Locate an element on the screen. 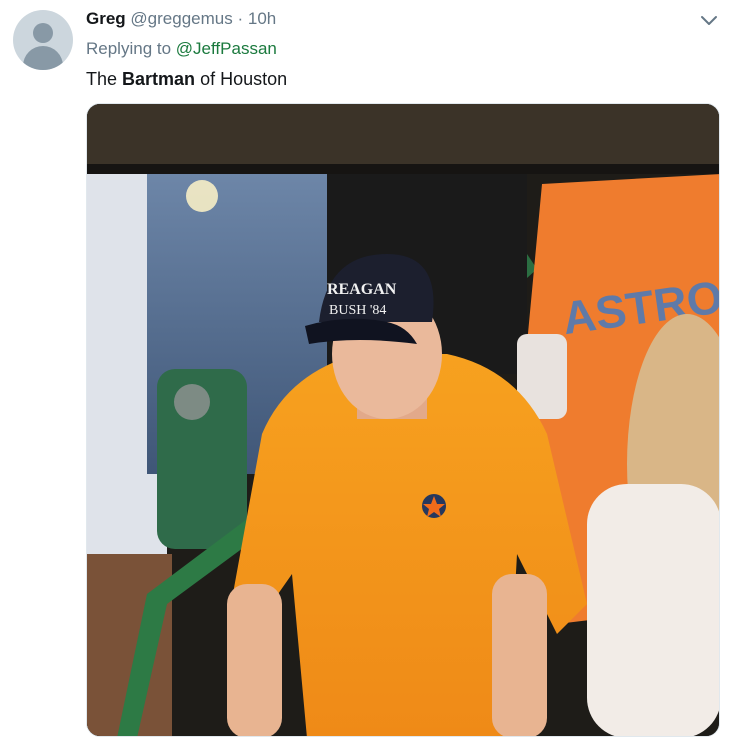 The width and height of the screenshot is (736, 750). tweet-time: 10h is located at coordinates (262, 18).